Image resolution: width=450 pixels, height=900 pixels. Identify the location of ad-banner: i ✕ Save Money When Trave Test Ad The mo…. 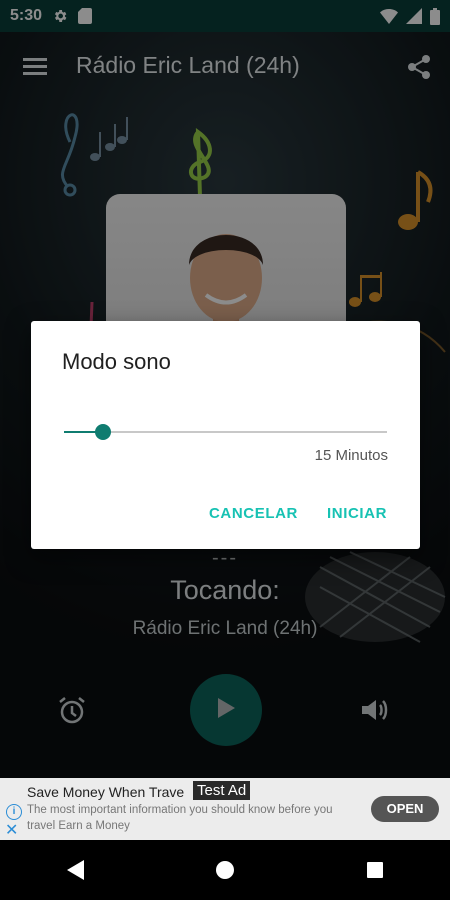
(225, 809).